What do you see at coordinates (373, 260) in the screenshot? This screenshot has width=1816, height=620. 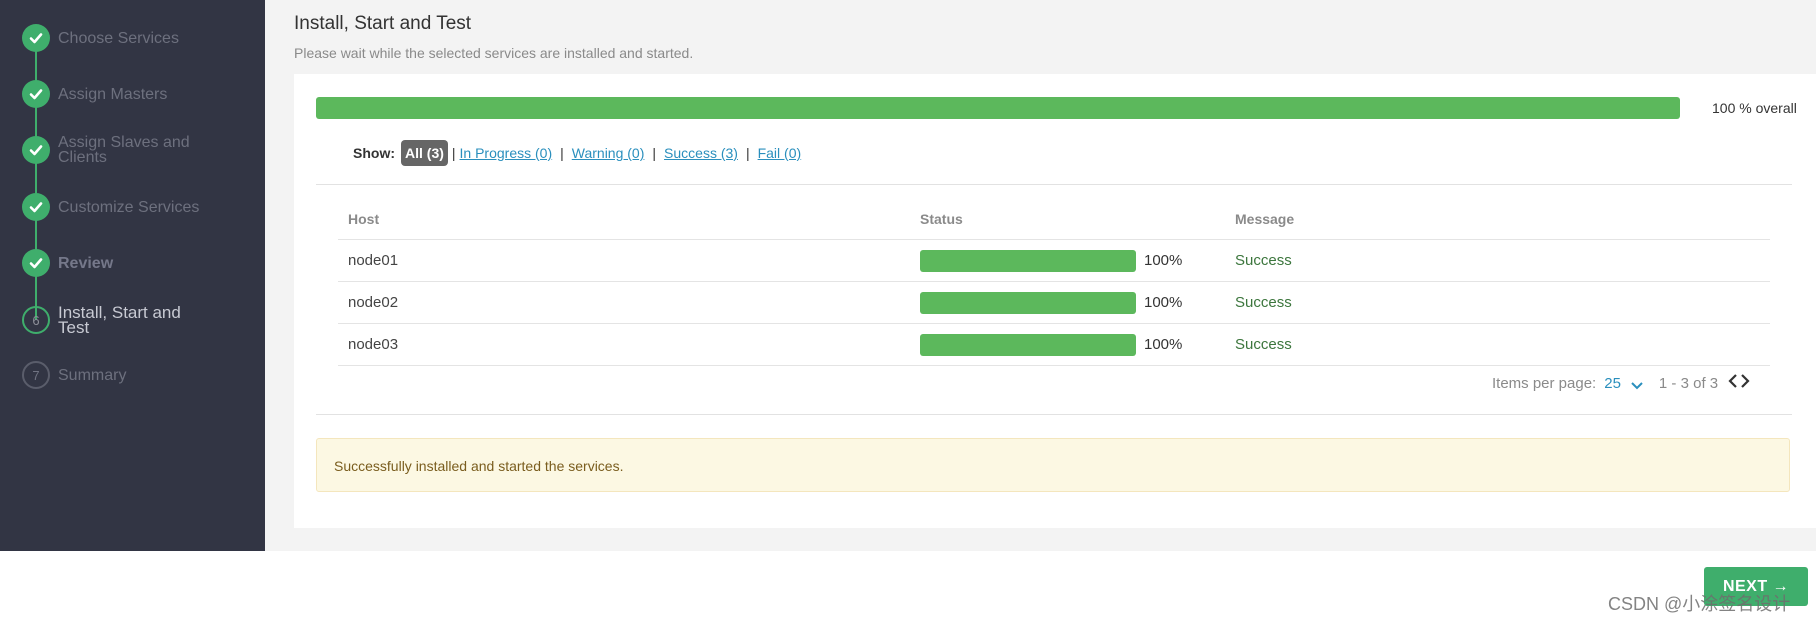 I see `host-cell: node01` at bounding box center [373, 260].